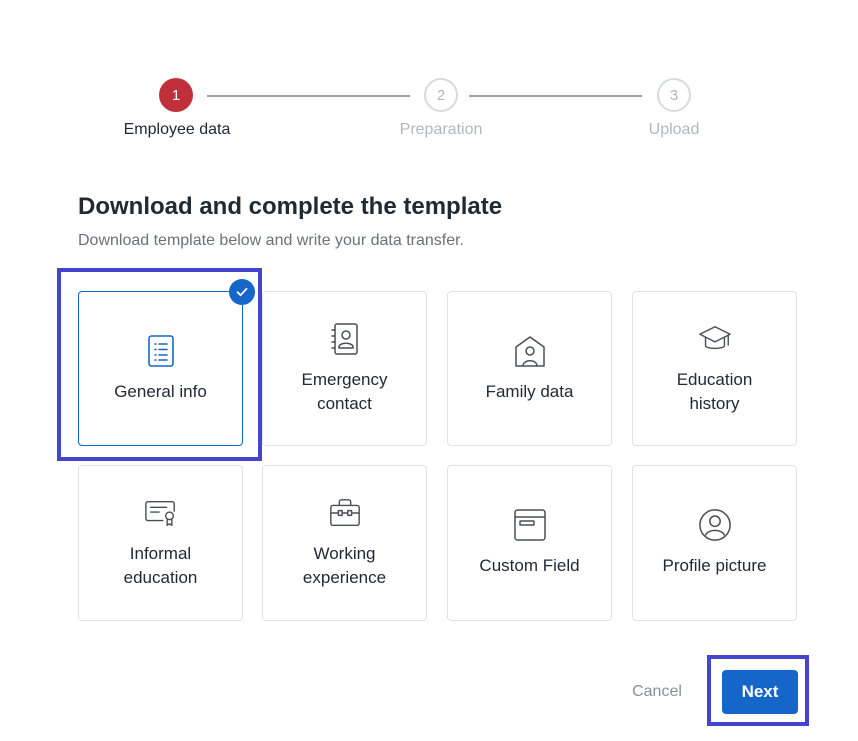 The width and height of the screenshot is (858, 741). What do you see at coordinates (714, 368) in the screenshot?
I see `template-card-education-history: Education history` at bounding box center [714, 368].